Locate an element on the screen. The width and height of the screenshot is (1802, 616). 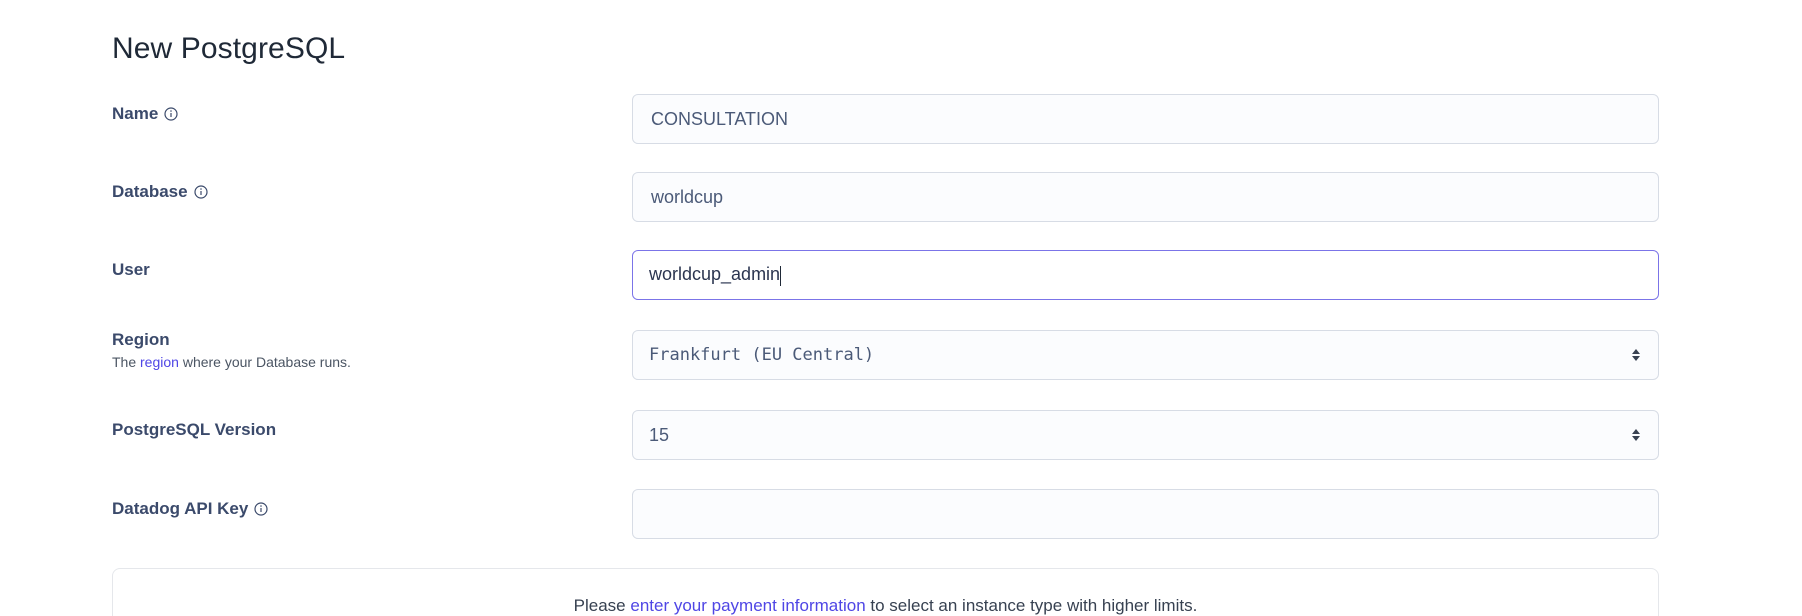
datadog-api-key-input is located at coordinates (1145, 514).